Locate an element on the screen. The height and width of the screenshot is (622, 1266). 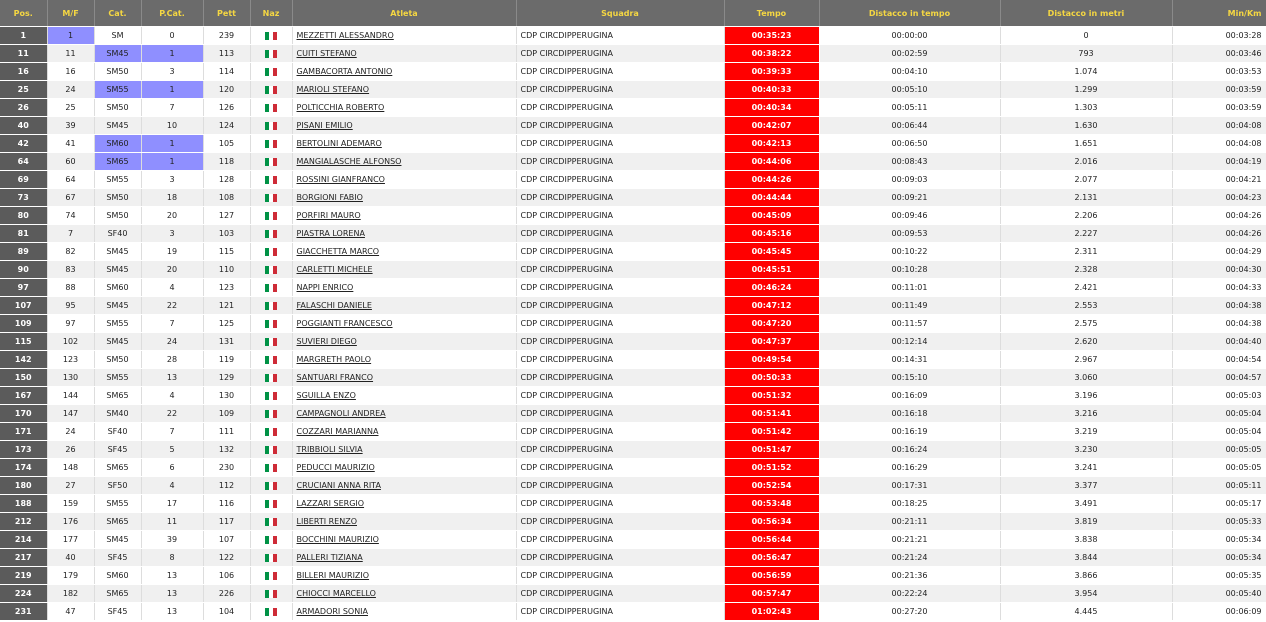
col-header-cat: Cat. is located at coordinates (118, 13).